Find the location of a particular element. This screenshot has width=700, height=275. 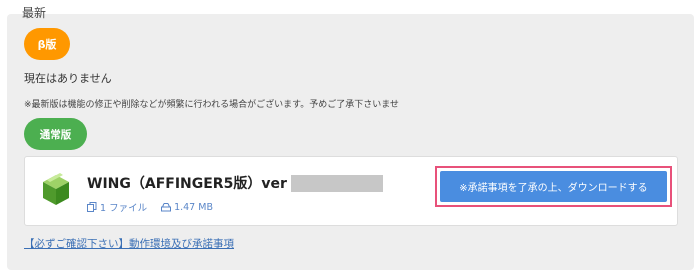

file-size-text: 1.47 MB is located at coordinates (193, 207).